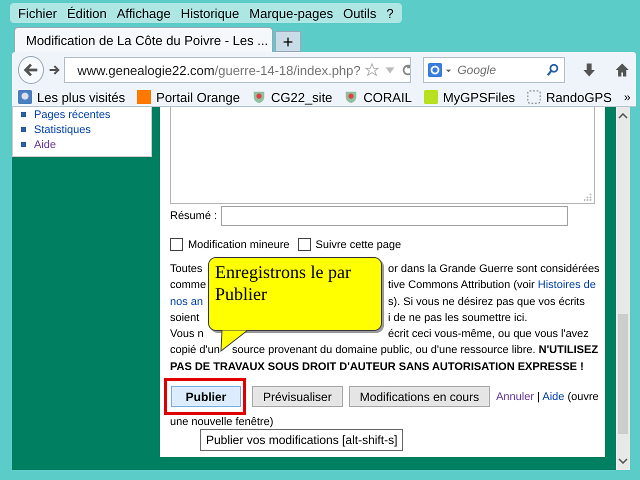 The height and width of the screenshot is (480, 640). I want to click on star-icon, so click(371, 70).